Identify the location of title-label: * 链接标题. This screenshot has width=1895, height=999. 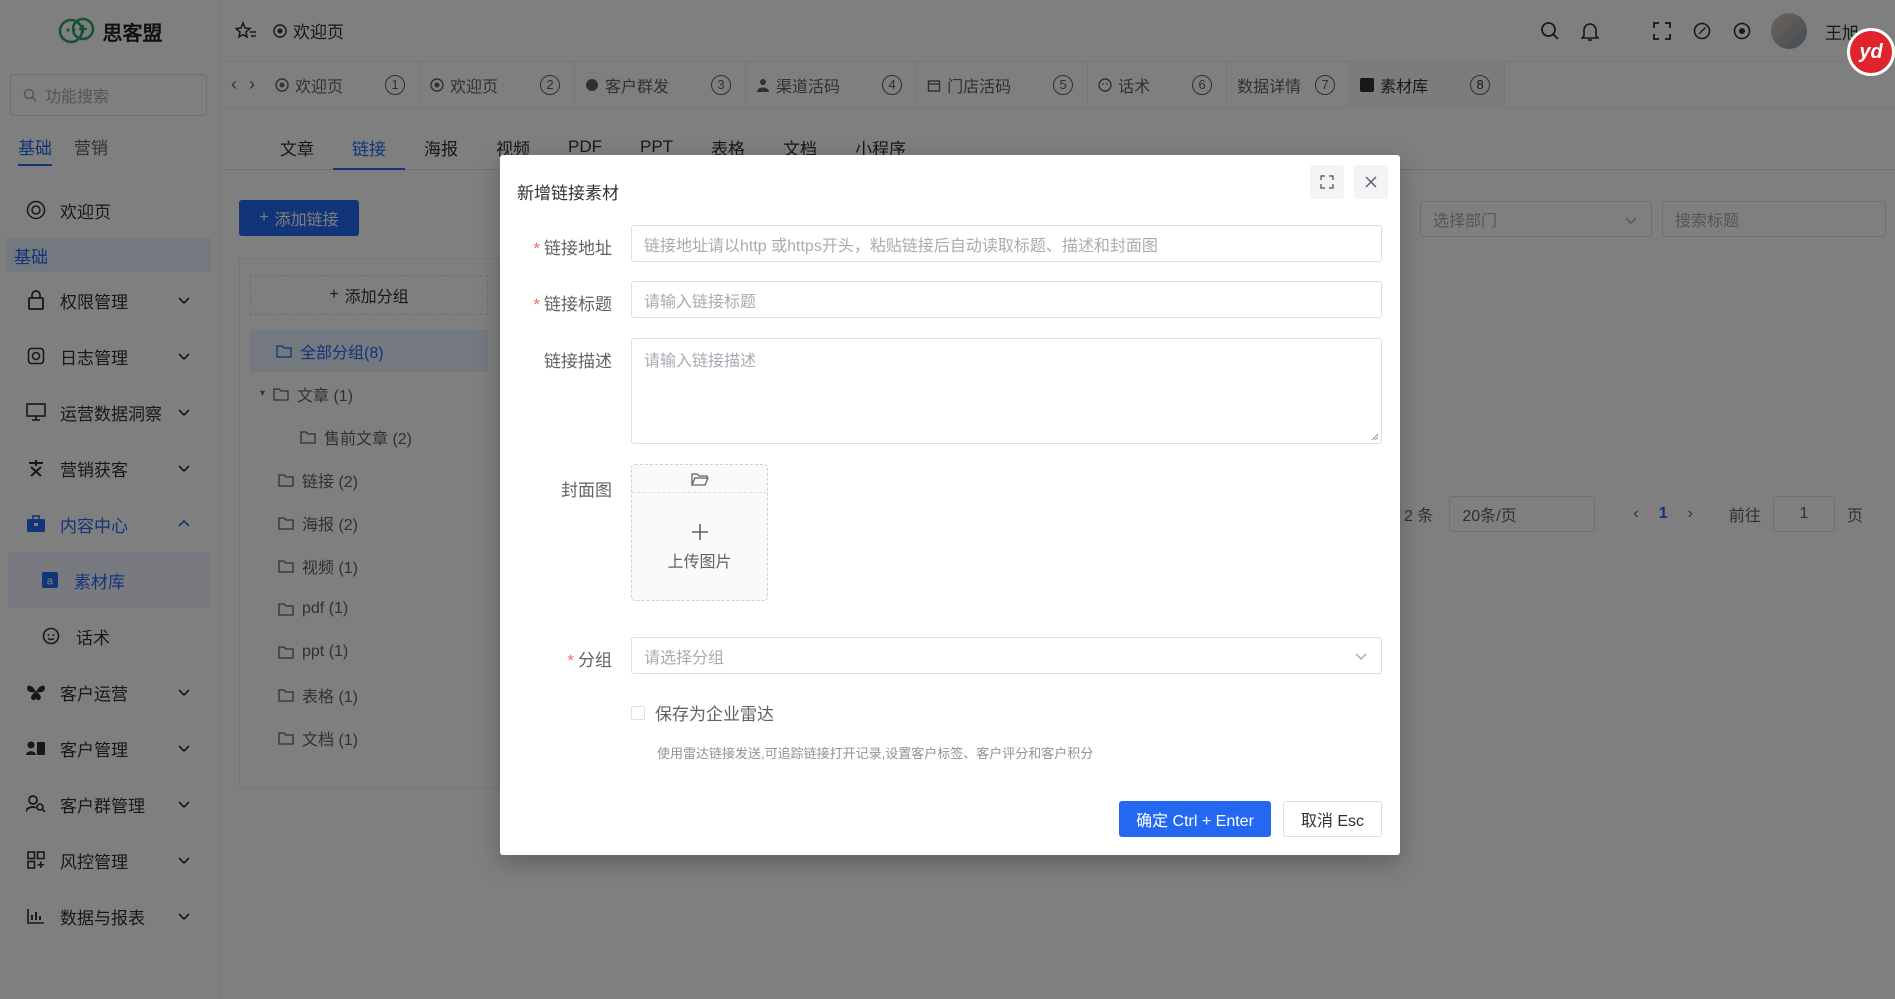
(572, 304).